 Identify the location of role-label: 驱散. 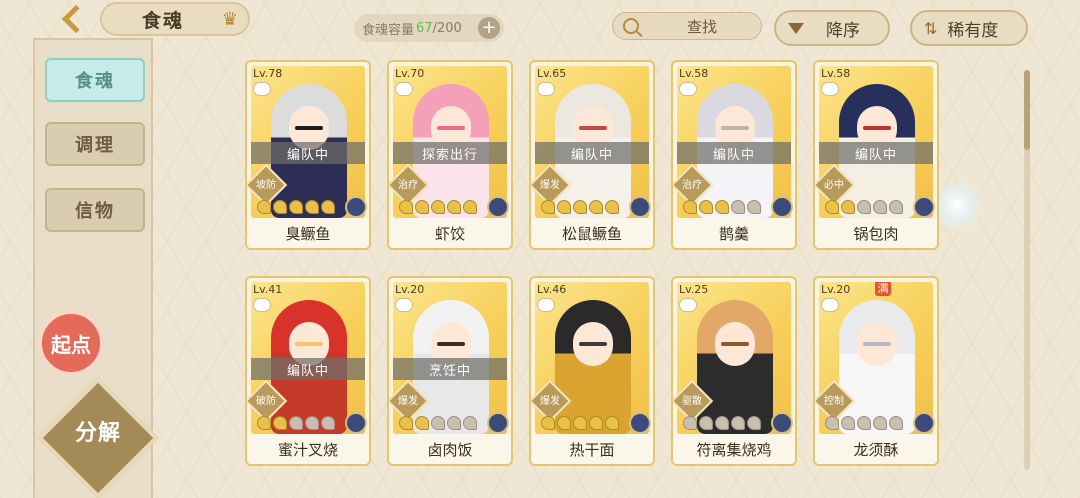
(692, 401).